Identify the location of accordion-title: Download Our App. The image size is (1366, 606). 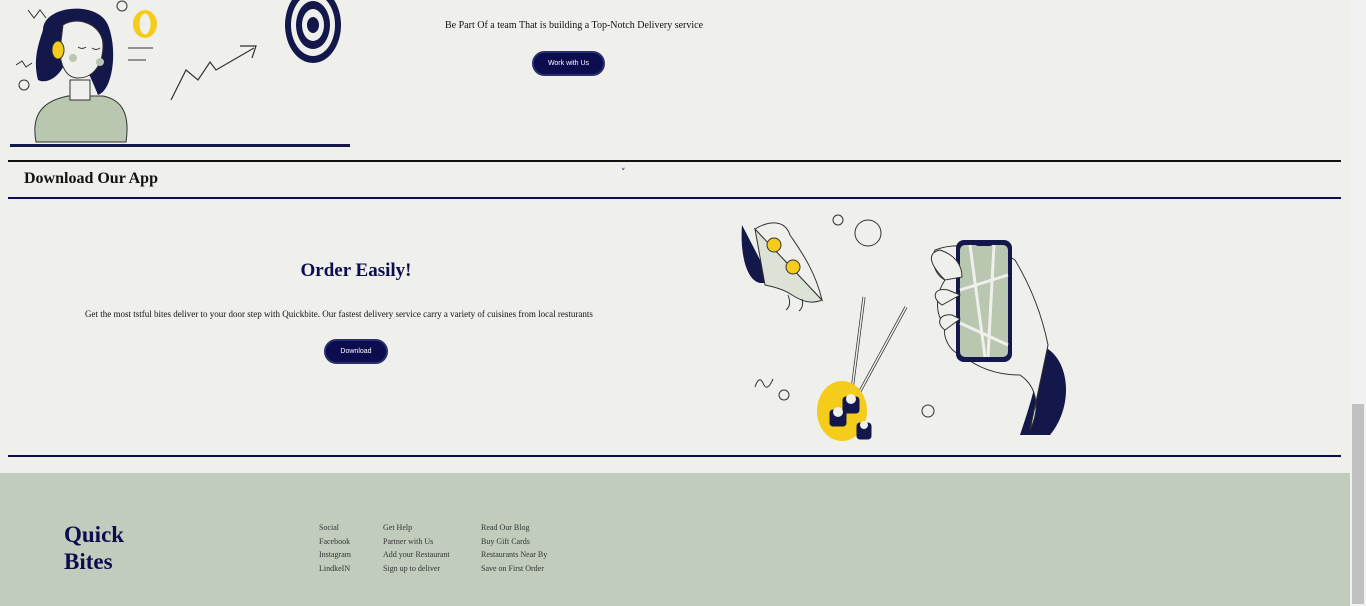
(91, 179).